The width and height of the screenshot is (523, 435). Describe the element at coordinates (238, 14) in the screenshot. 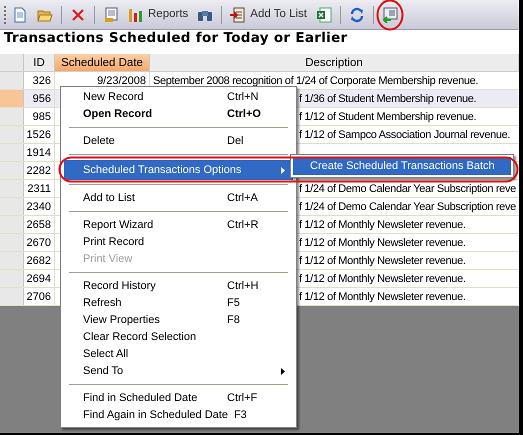

I see `add-to-list-icon` at that location.